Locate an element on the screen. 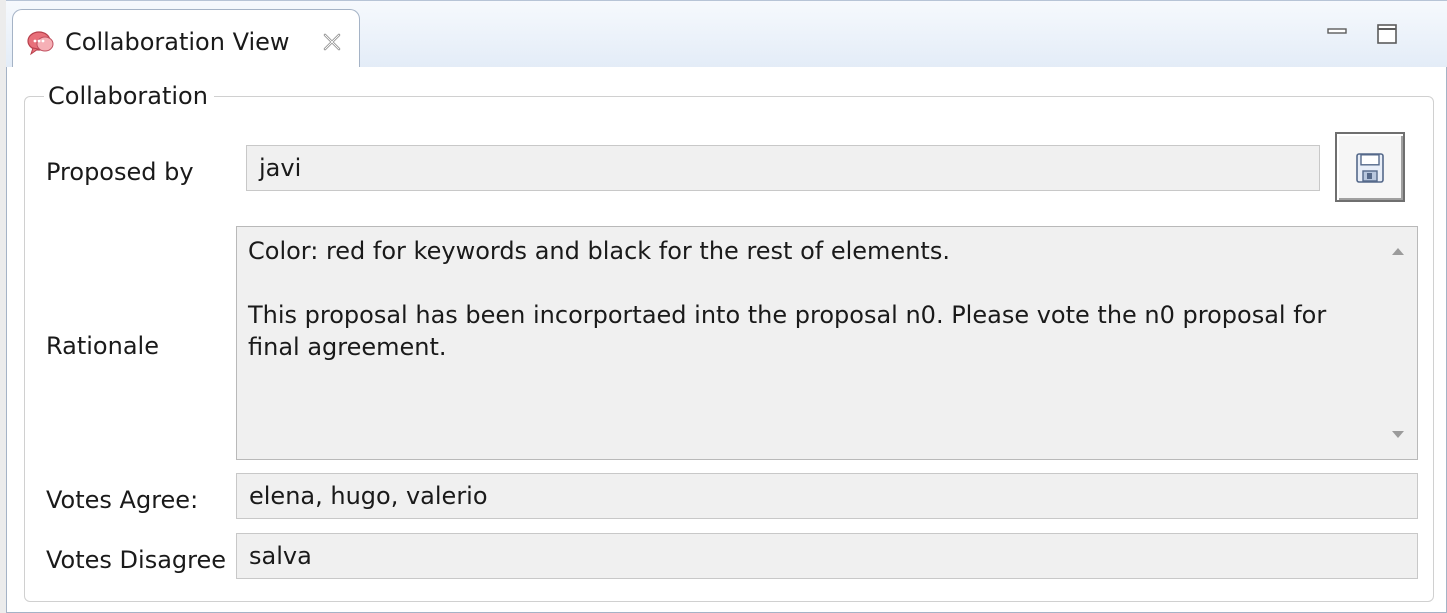 The image size is (1447, 613). rationale-scrollbar is located at coordinates (1399, 343).